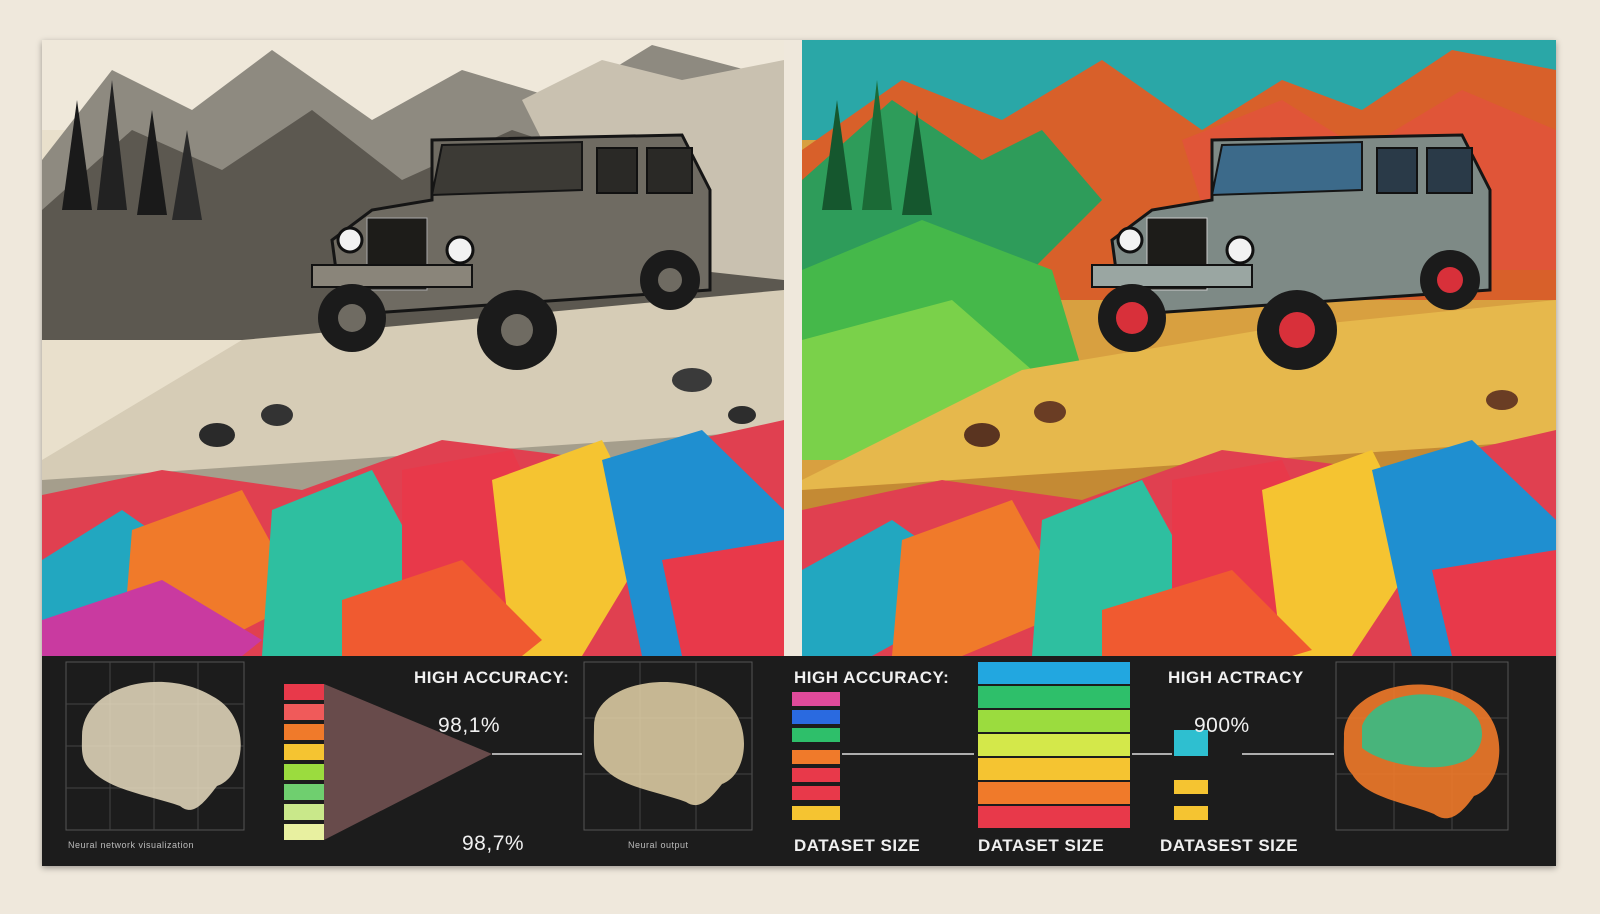  Describe the element at coordinates (1229, 845) in the screenshot. I see `dataset-size-label-3: DATASEST SIZE` at that location.